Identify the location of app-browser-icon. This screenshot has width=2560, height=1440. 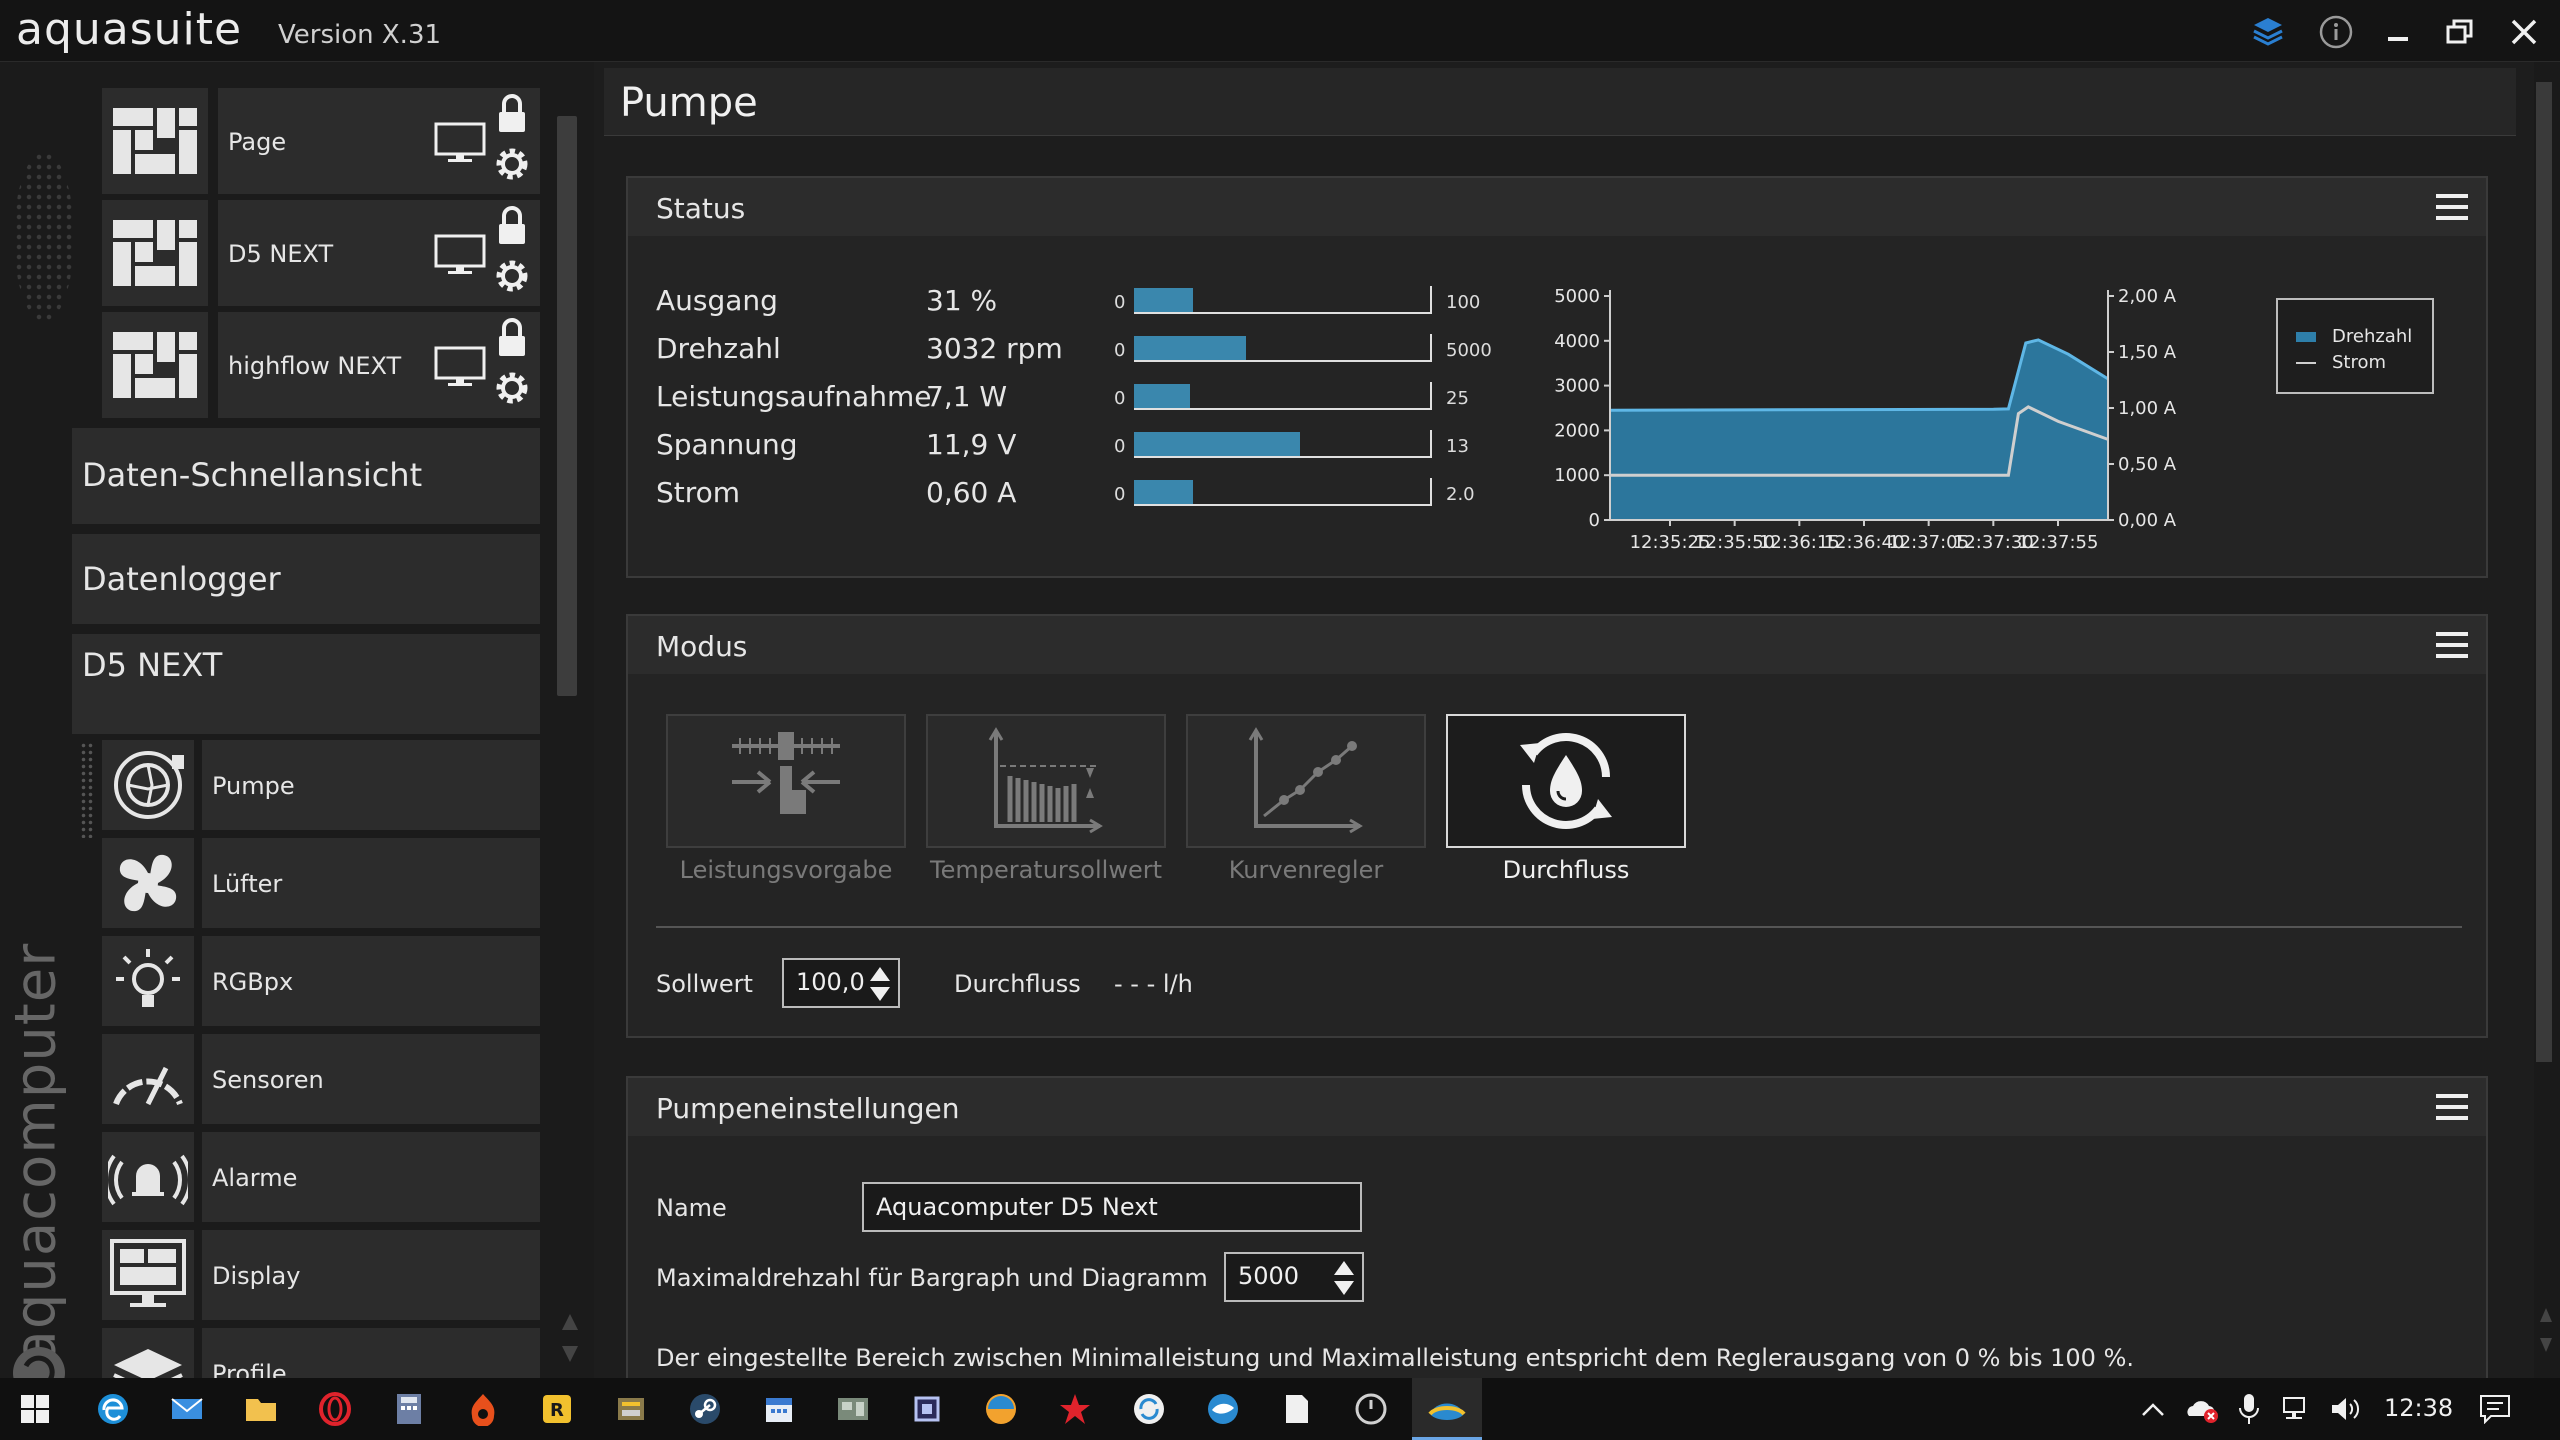
(1001, 1409).